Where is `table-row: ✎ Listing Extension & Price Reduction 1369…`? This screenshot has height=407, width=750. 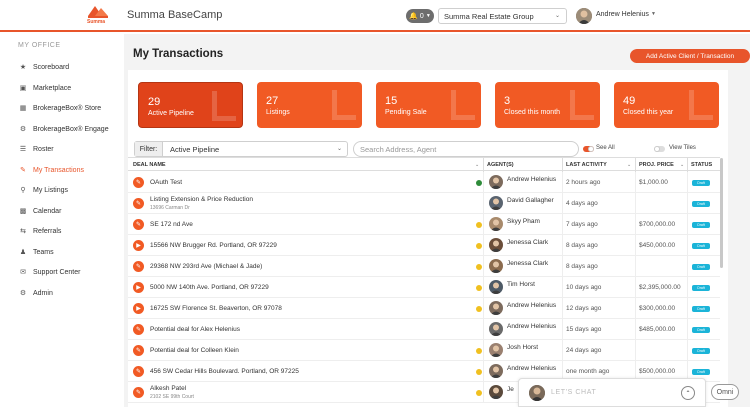 table-row: ✎ Listing Extension & Price Reduction 1369… is located at coordinates (424, 203).